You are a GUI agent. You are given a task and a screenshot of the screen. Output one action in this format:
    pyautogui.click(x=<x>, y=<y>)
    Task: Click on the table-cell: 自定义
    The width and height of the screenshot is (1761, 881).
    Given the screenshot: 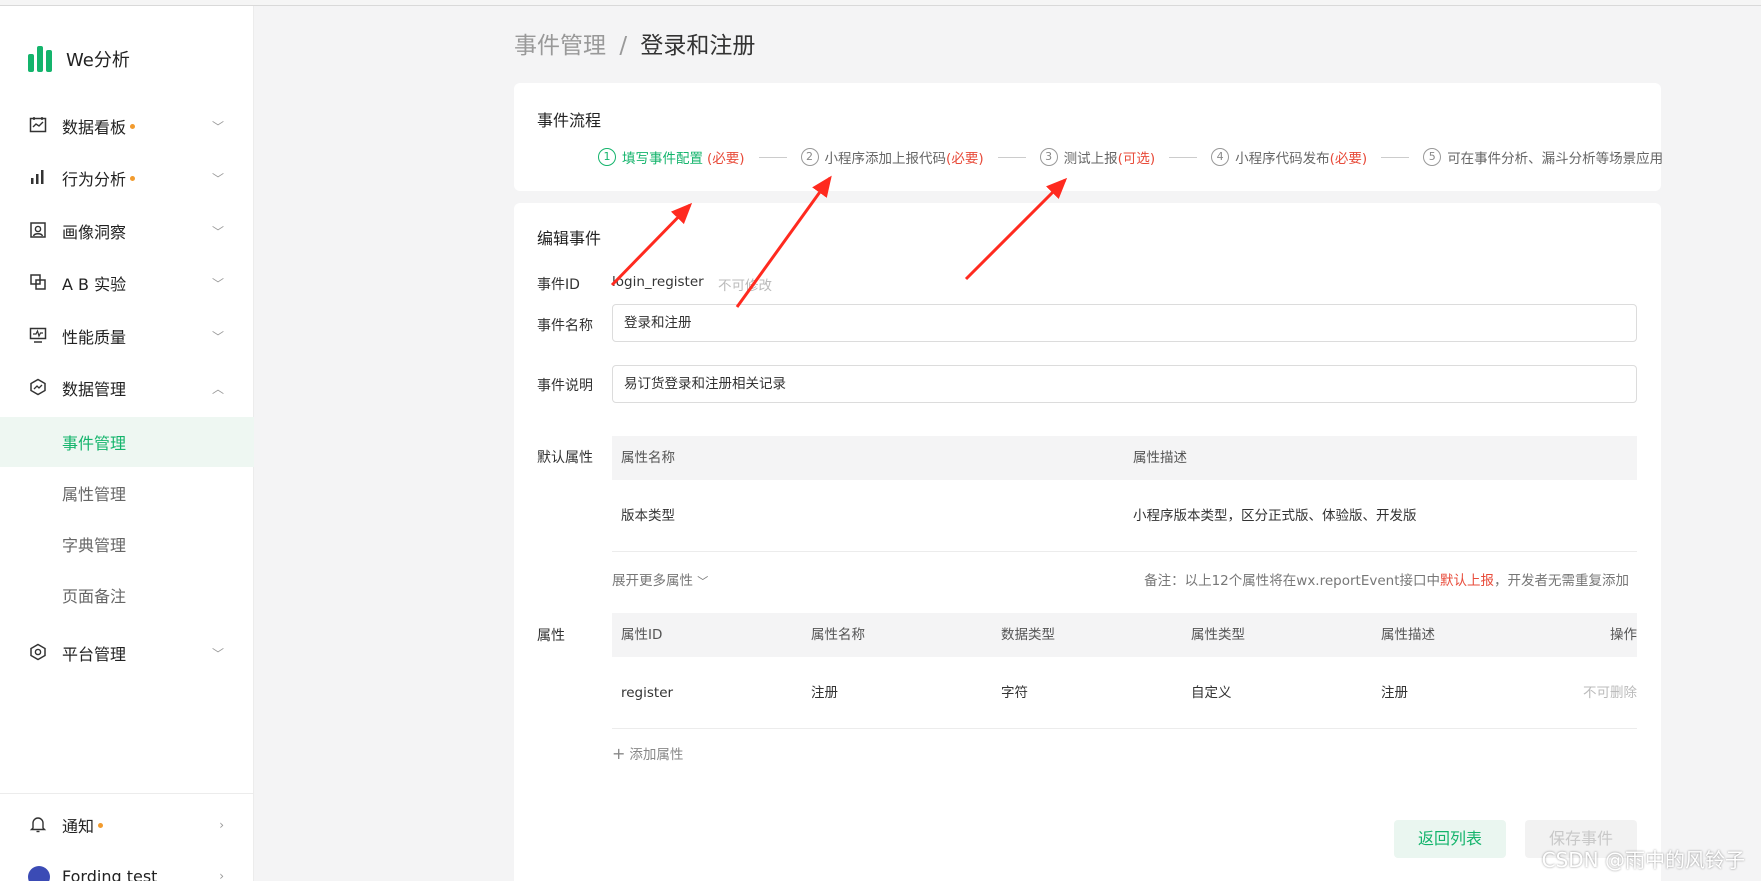 What is the action you would take?
    pyautogui.click(x=1211, y=693)
    